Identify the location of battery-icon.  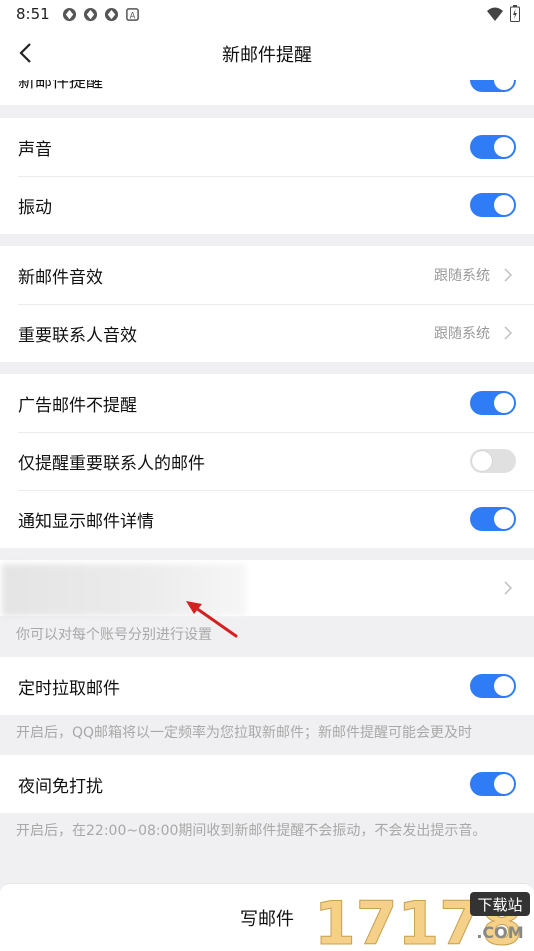
(515, 13).